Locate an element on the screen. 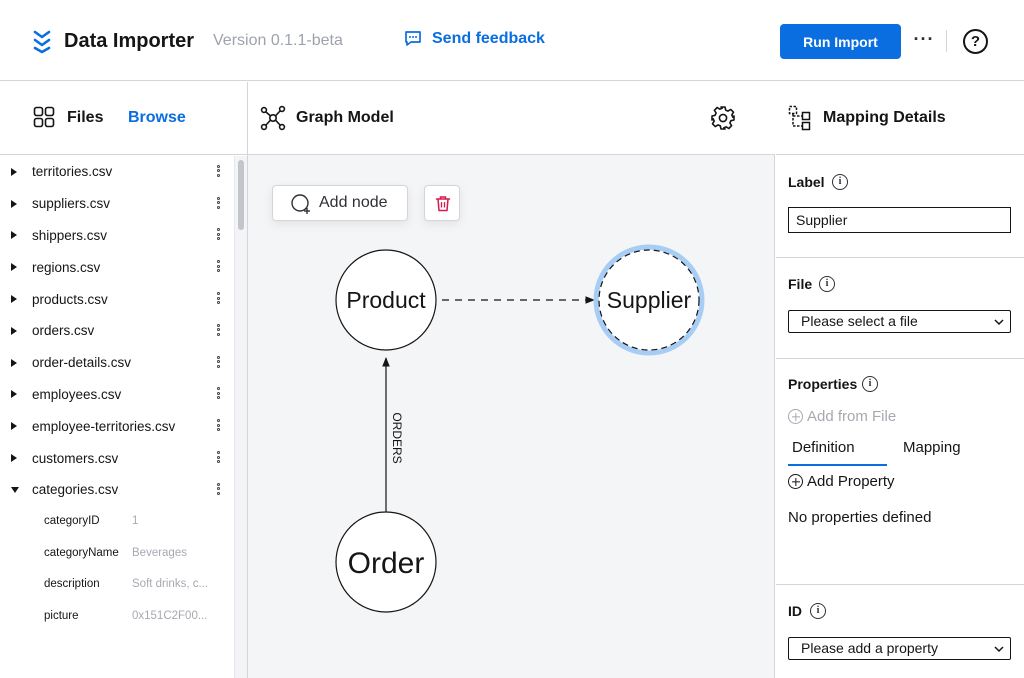  file-section-title: File is located at coordinates (800, 284).